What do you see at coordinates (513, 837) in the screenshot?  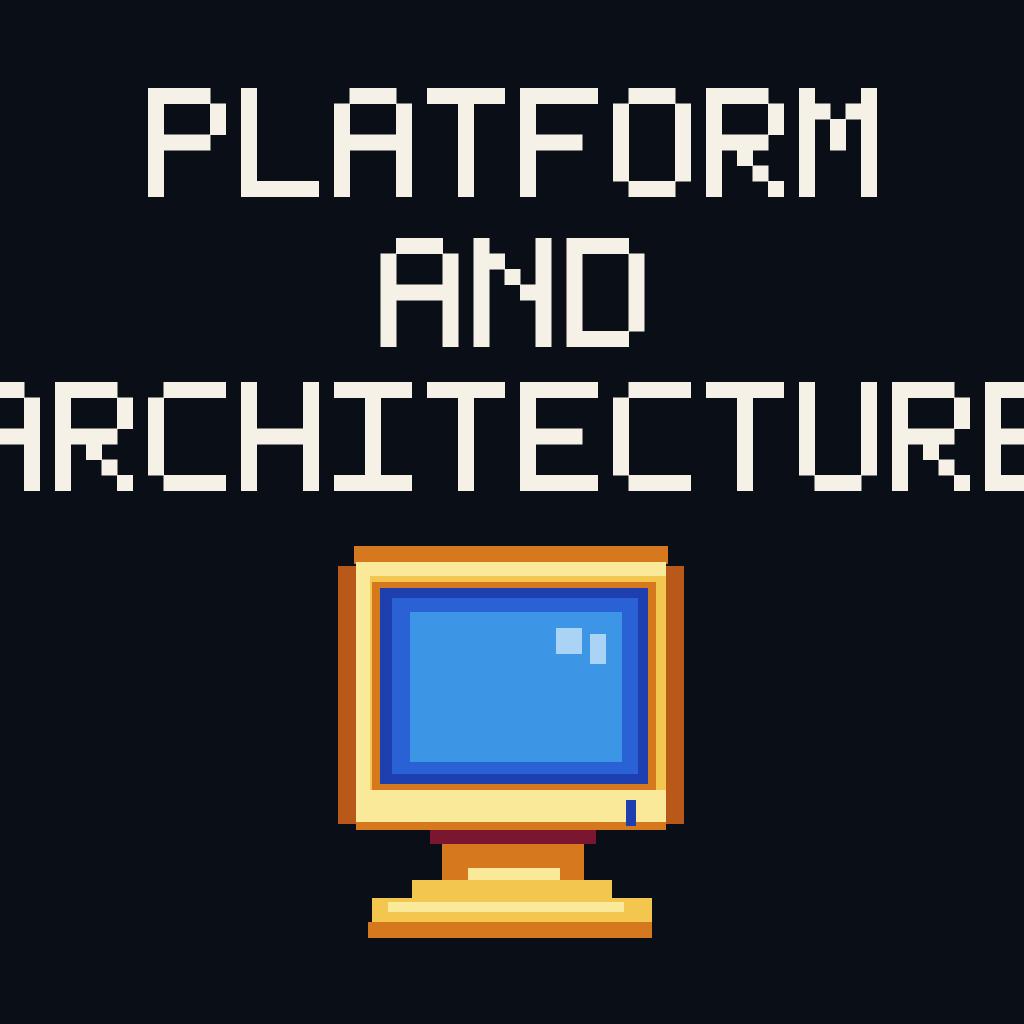 I see `monitor-neck-top` at bounding box center [513, 837].